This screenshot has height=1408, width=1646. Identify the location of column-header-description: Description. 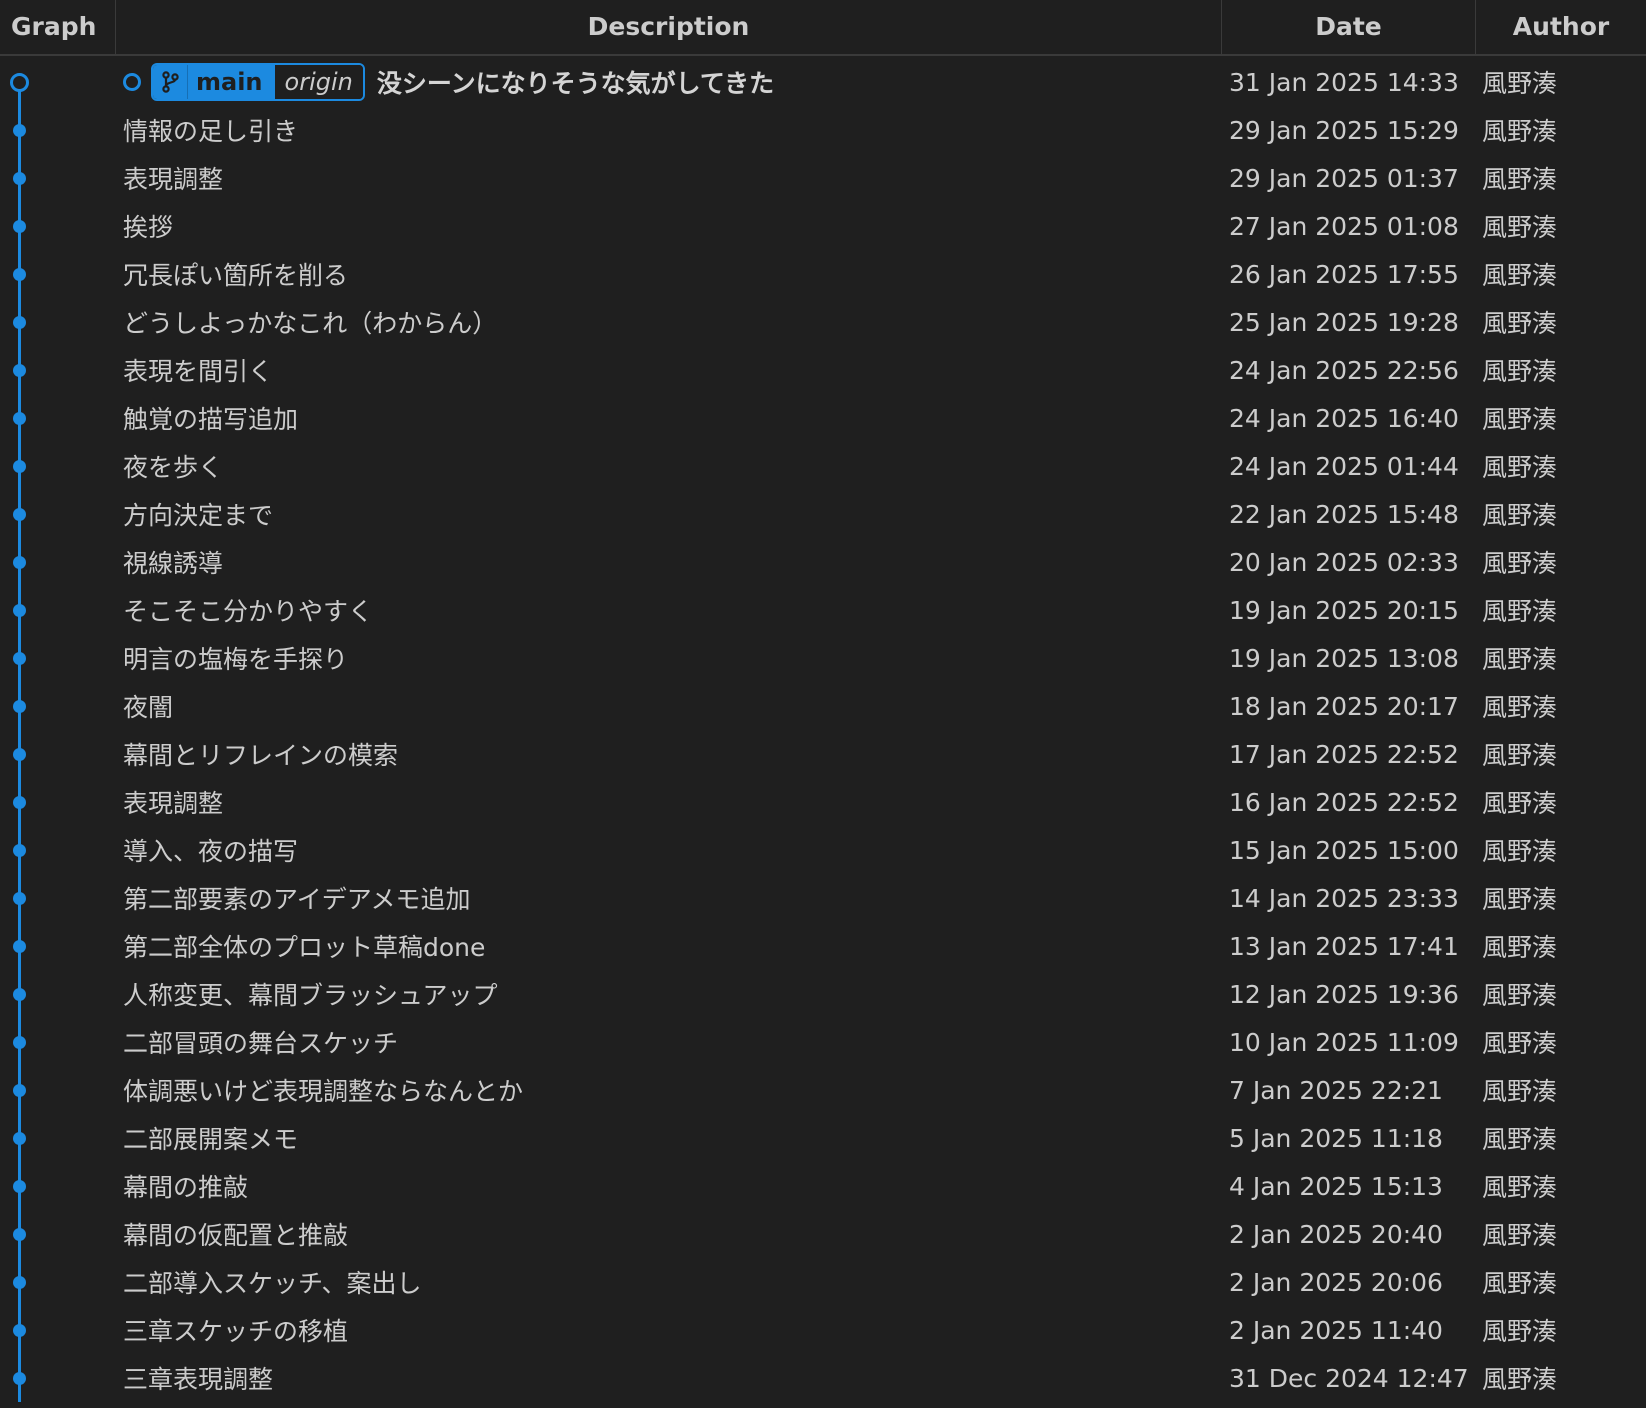
(669, 27).